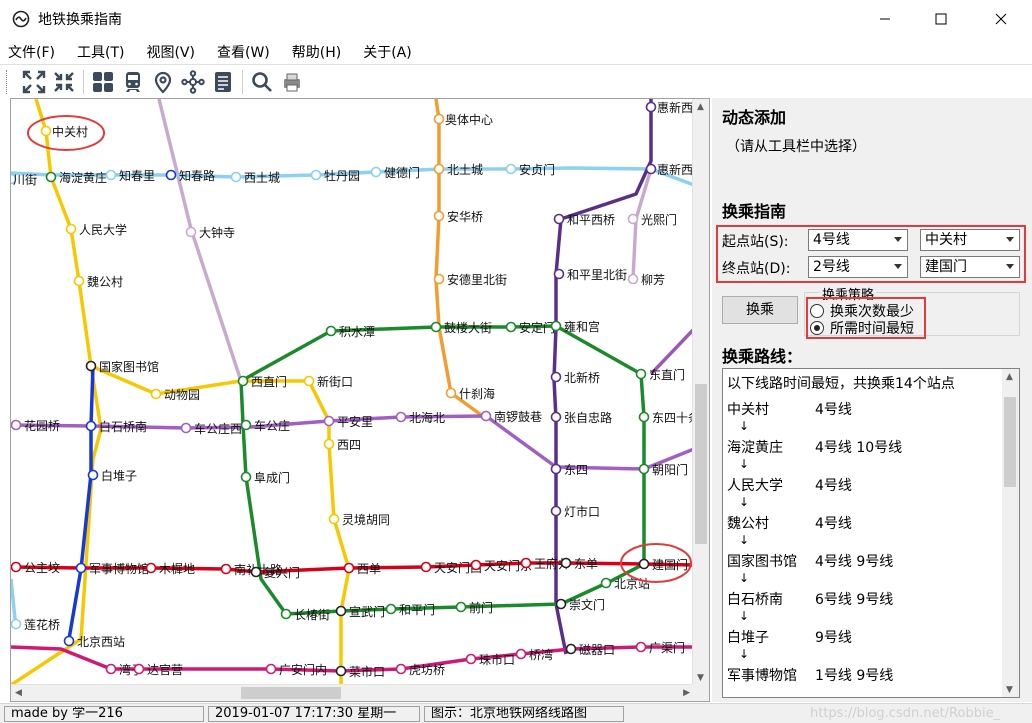 This screenshot has width=1032, height=723. I want to click on station-label: 东四, so click(576, 470).